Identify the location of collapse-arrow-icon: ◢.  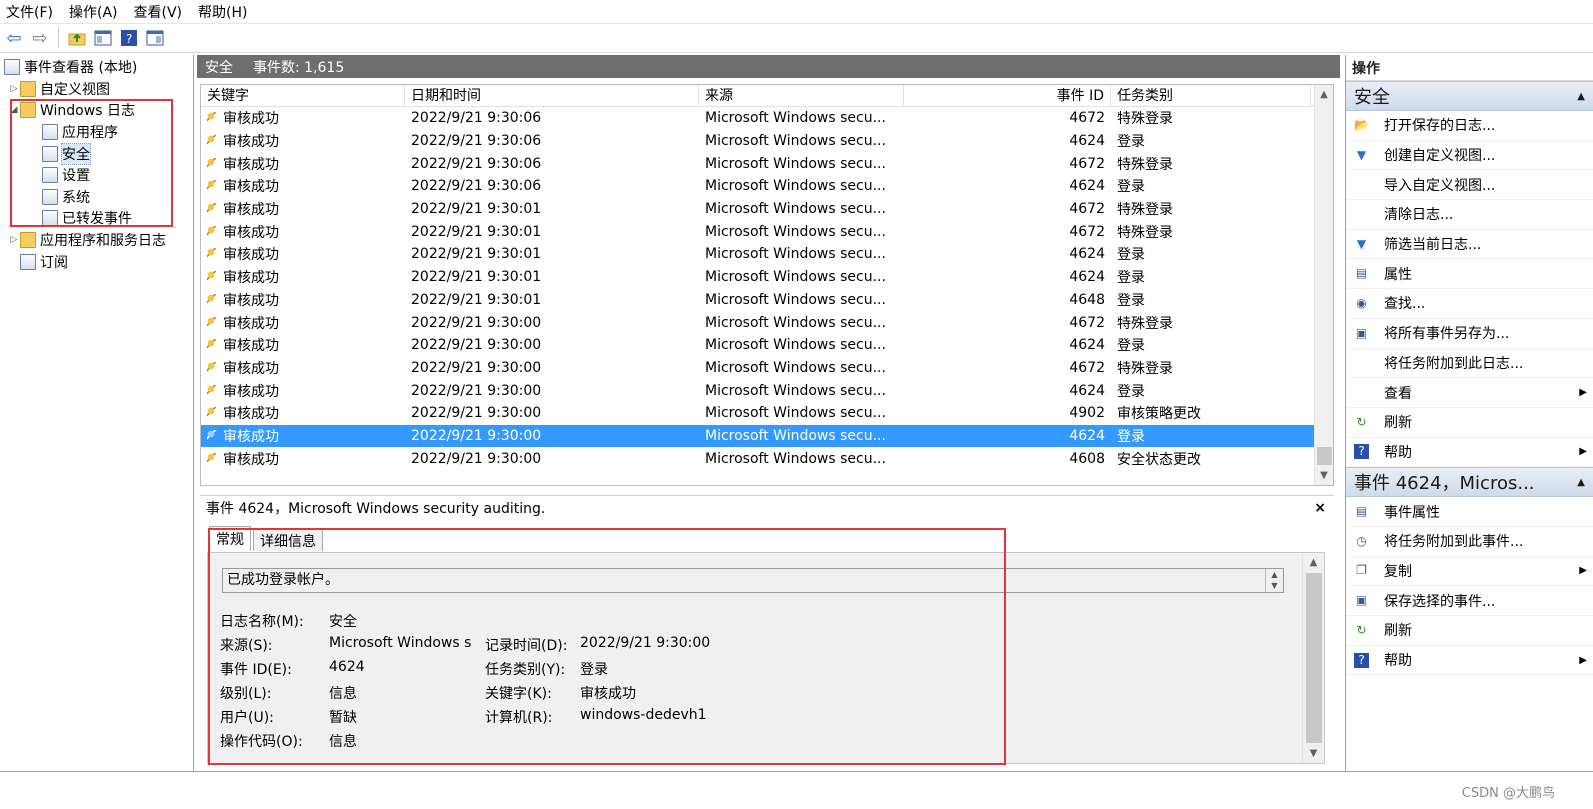
(14, 110).